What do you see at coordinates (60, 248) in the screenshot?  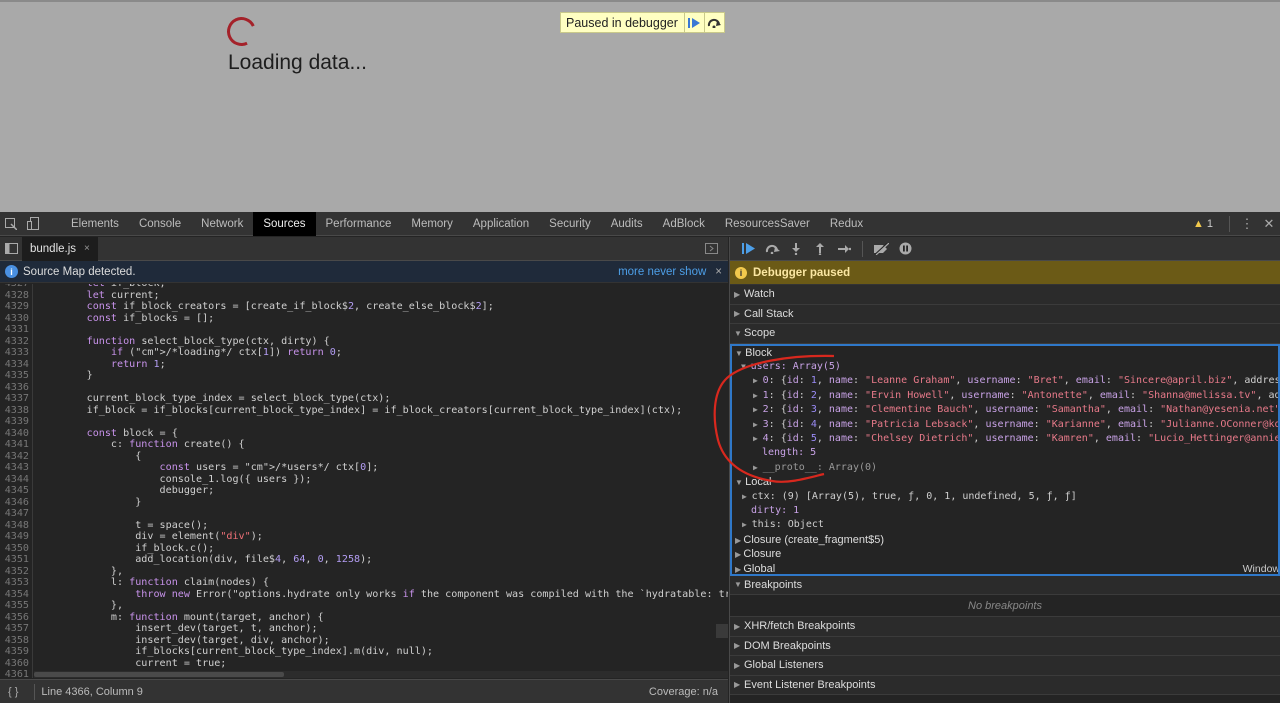 I see `file-tab-bundle: bundle.js ×` at bounding box center [60, 248].